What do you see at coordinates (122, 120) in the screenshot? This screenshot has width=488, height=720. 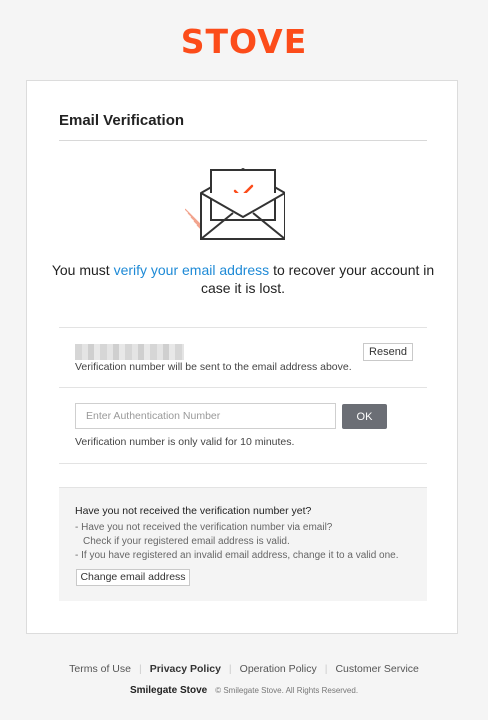 I see `card-title: Email Verification` at bounding box center [122, 120].